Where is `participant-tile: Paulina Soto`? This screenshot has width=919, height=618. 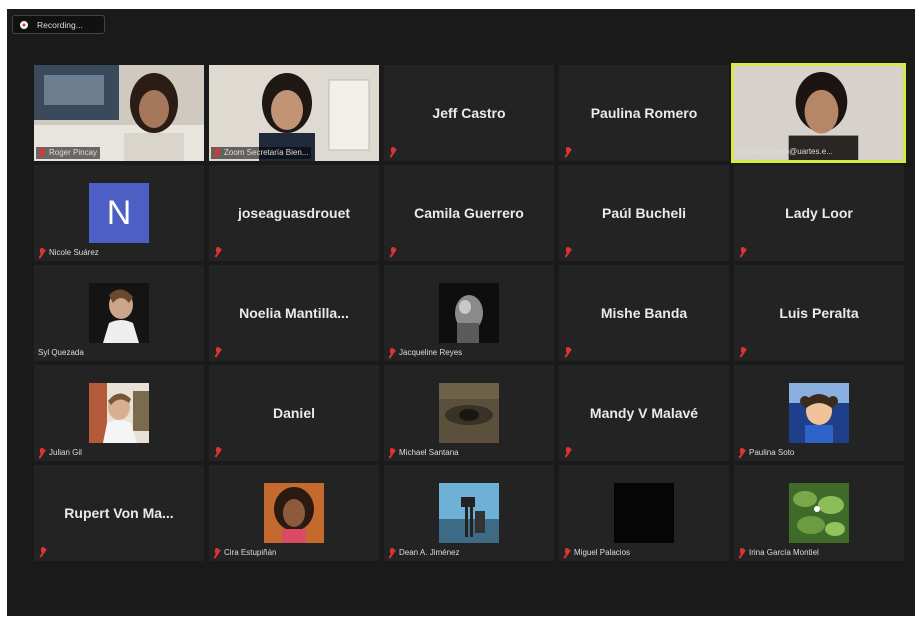
participant-tile: Paulina Soto is located at coordinates (819, 413).